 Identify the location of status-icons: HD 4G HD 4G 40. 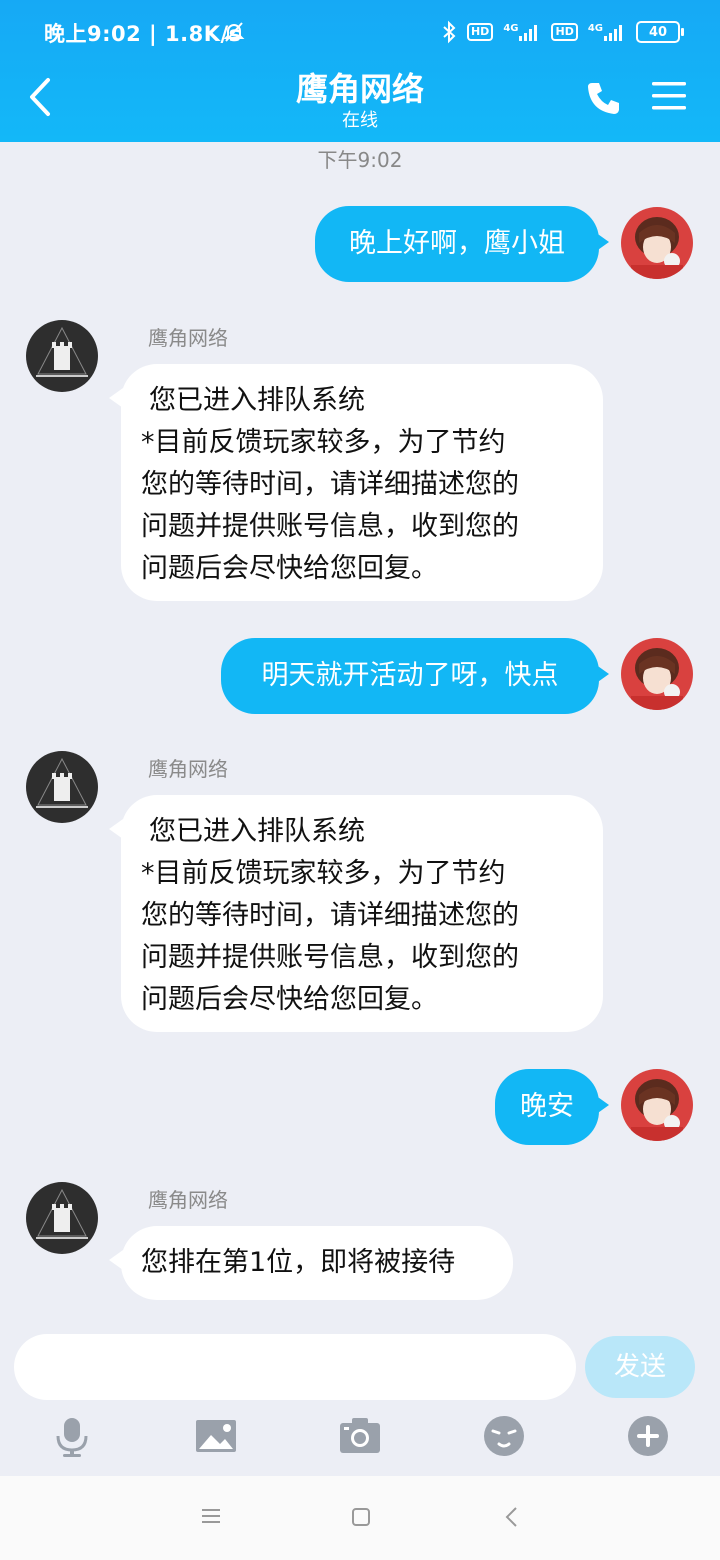
(562, 32).